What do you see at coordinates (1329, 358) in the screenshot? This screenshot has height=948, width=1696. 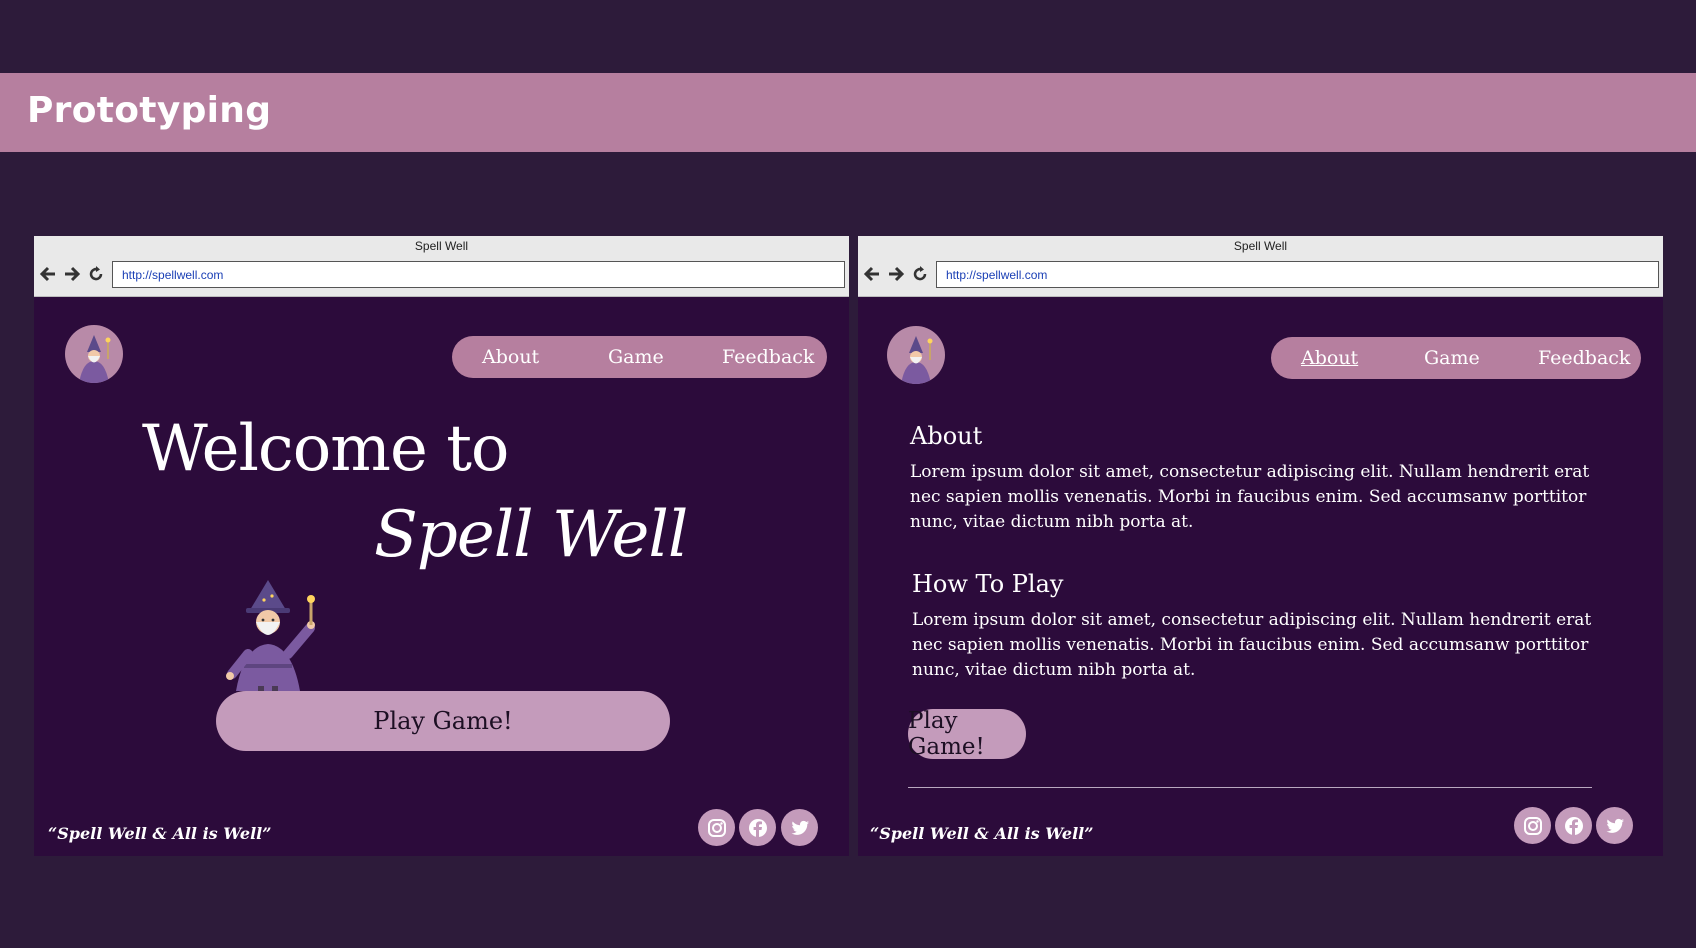 I see `nav-item-about-active: About` at bounding box center [1329, 358].